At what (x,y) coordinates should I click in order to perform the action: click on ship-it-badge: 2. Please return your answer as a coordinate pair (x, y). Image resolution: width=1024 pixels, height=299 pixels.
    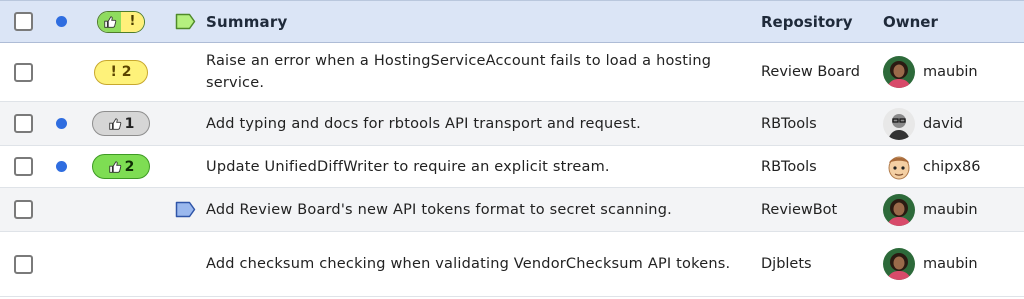
    Looking at the image, I should click on (121, 166).